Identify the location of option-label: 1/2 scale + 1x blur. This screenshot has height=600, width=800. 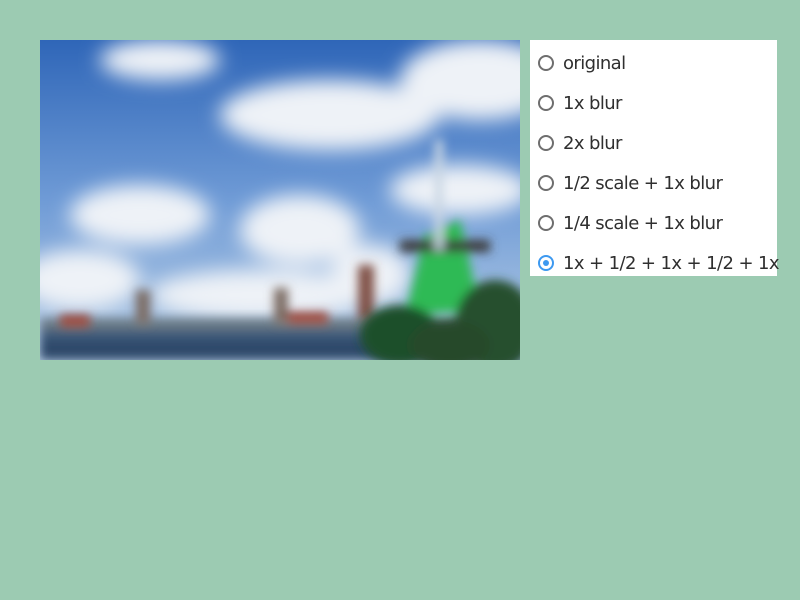
(643, 183).